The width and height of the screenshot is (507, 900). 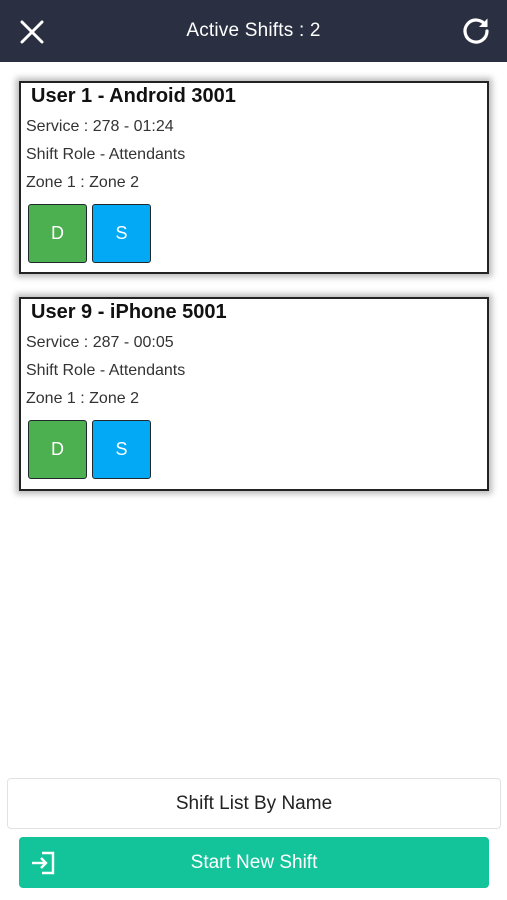 I want to click on start-new-shift-button: Start New Shift, so click(x=254, y=862).